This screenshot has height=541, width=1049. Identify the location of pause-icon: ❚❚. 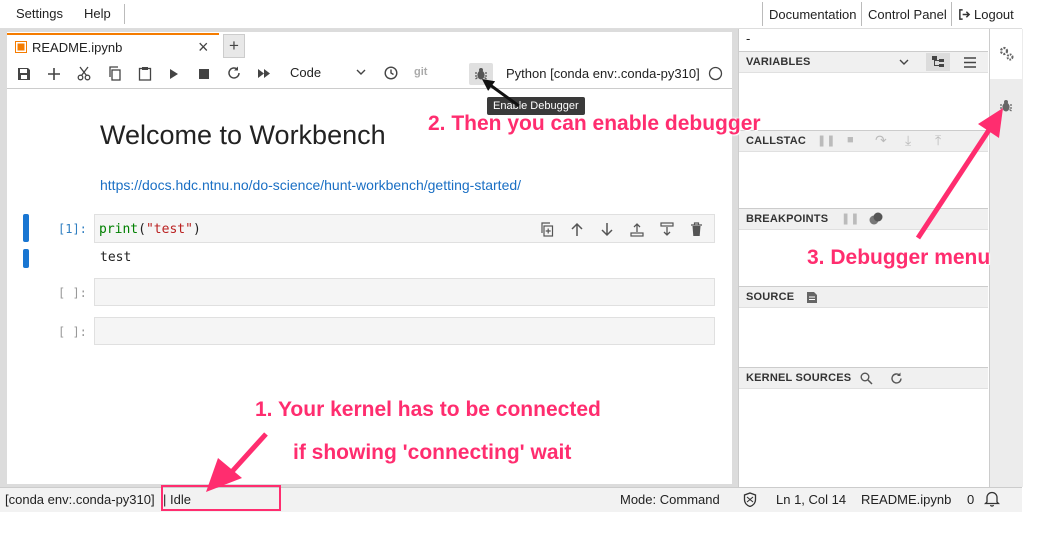
(826, 140).